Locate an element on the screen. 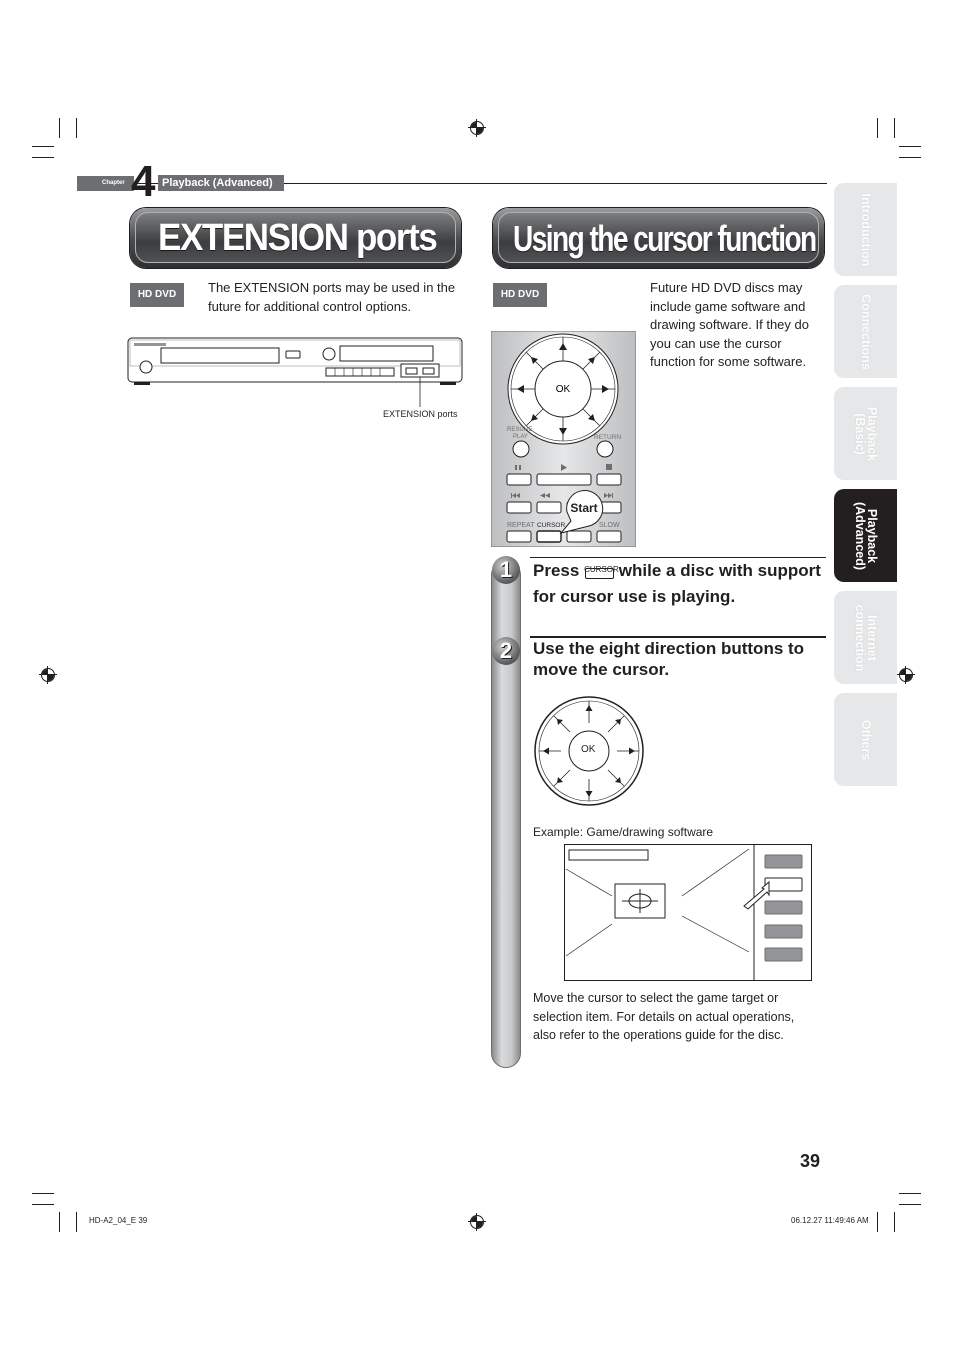 Image resolution: width=954 pixels, height=1351 pixels. svg-text: PLAY is located at coordinates (520, 437).